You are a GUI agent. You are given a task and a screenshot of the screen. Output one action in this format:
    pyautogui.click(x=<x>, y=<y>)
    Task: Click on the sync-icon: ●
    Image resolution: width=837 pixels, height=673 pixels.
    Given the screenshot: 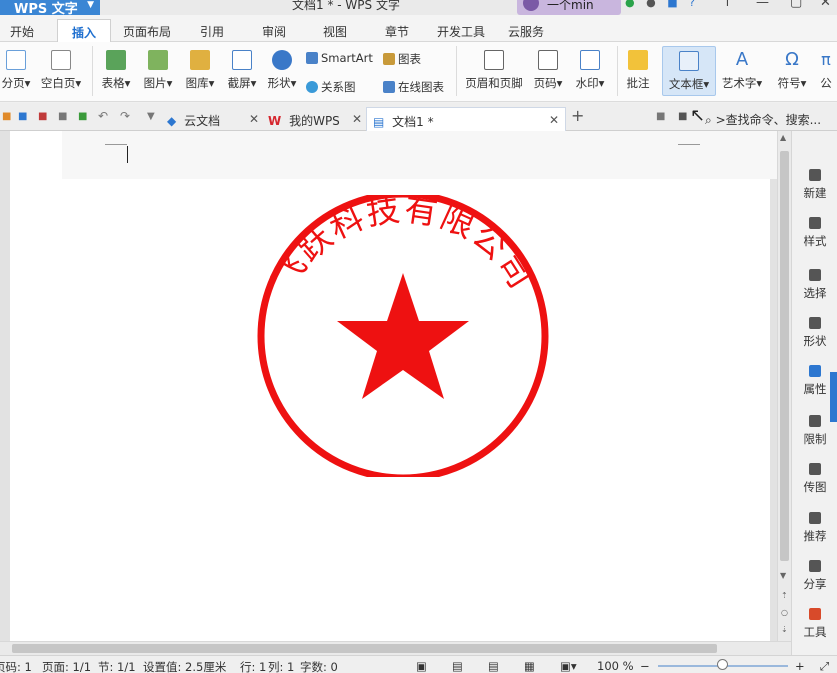 What is the action you would take?
    pyautogui.click(x=630, y=4)
    